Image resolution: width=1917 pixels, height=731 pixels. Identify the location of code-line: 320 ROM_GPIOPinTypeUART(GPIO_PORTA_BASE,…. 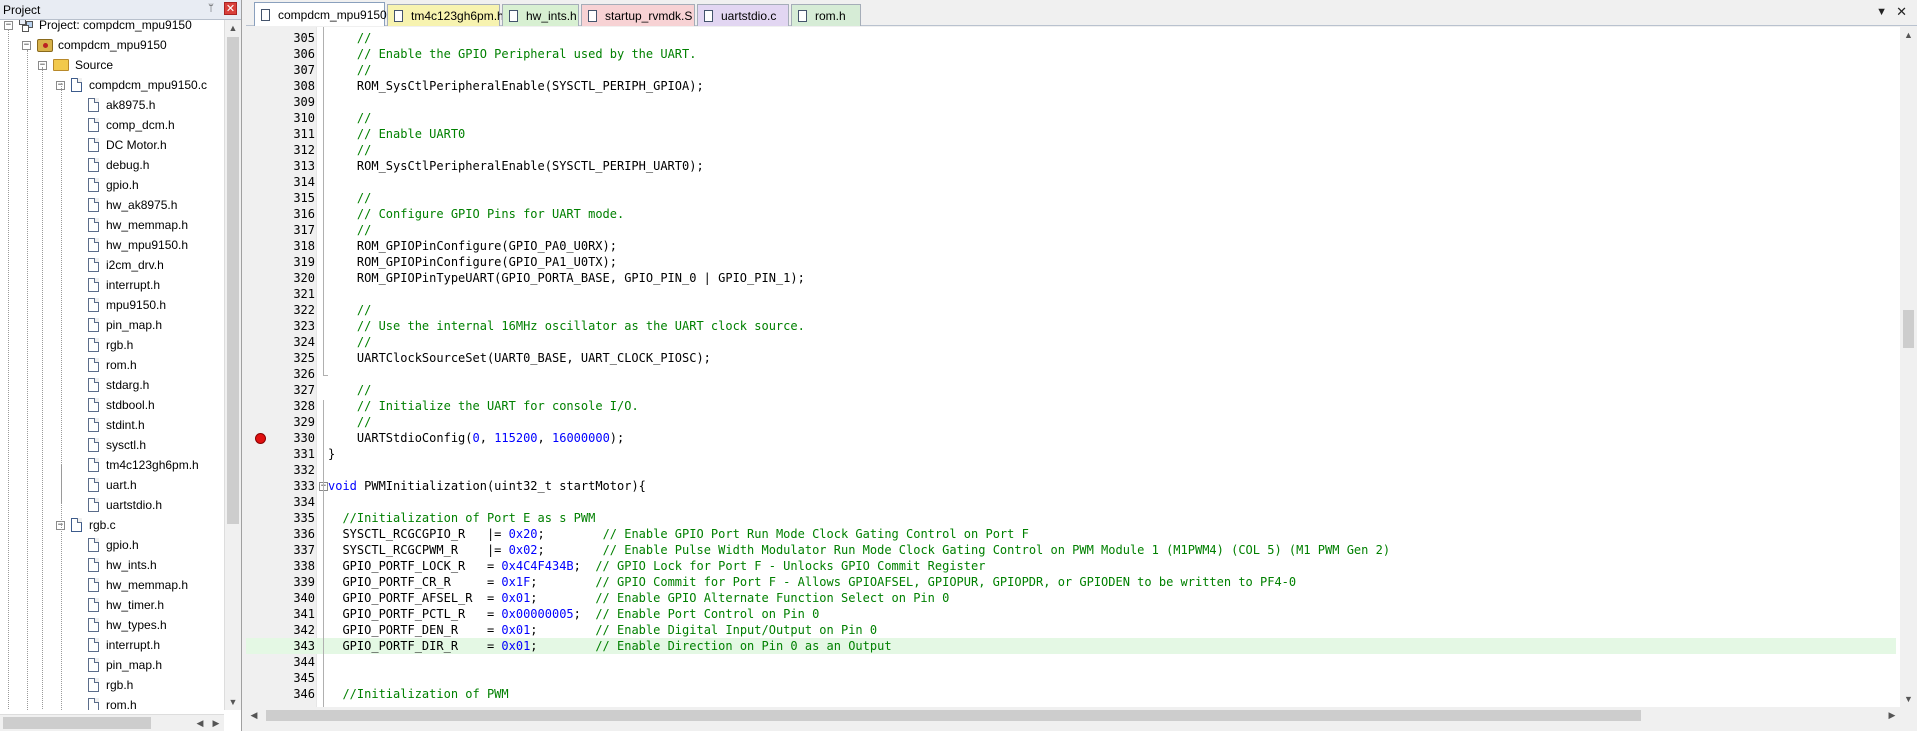
(1071, 278).